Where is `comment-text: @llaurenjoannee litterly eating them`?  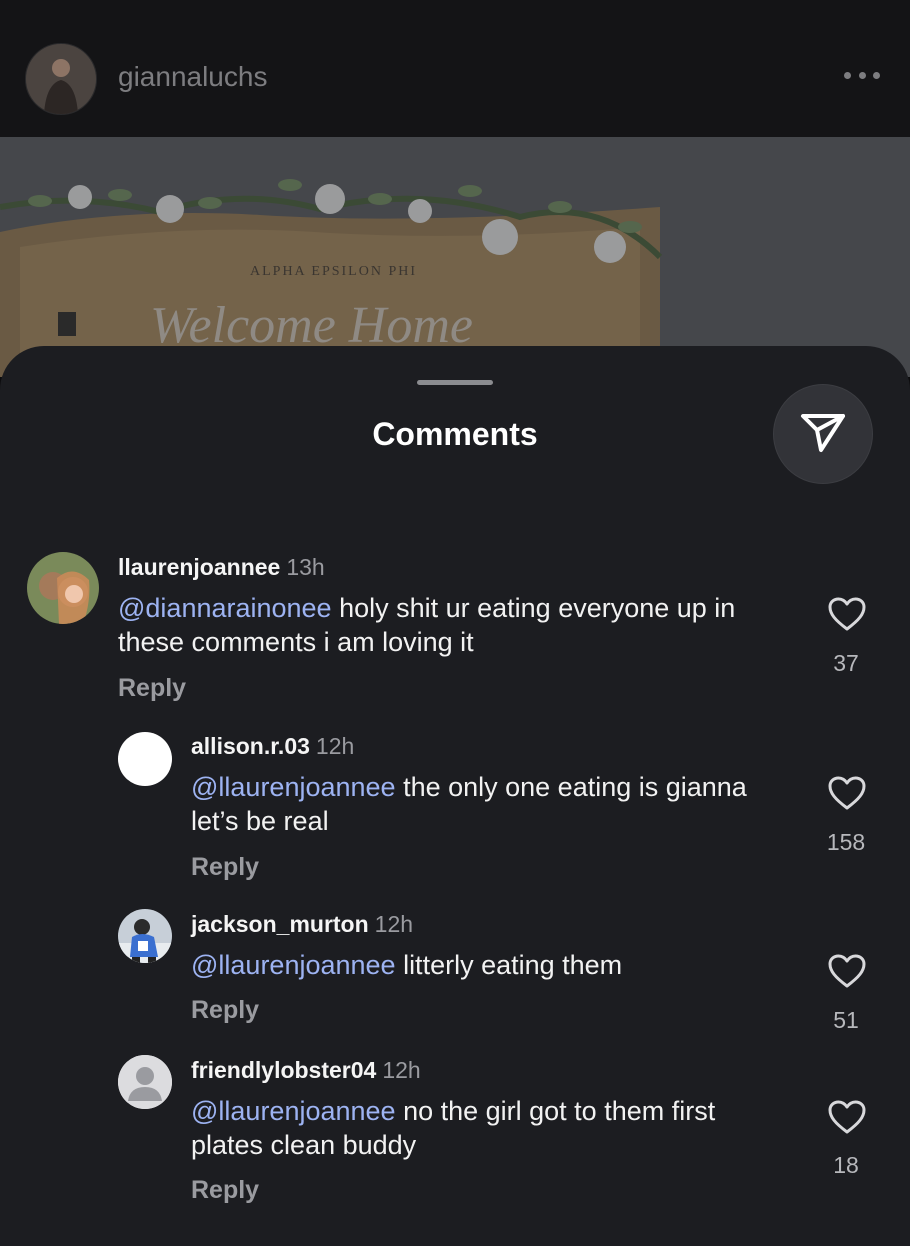 comment-text: @llaurenjoannee litterly eating them is located at coordinates (471, 965).